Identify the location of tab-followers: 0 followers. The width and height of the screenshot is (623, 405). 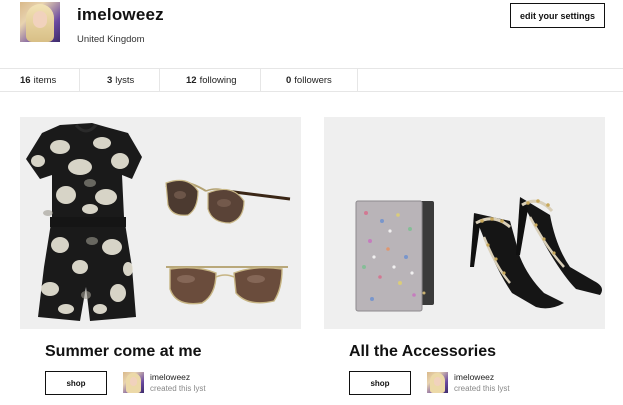
(309, 80).